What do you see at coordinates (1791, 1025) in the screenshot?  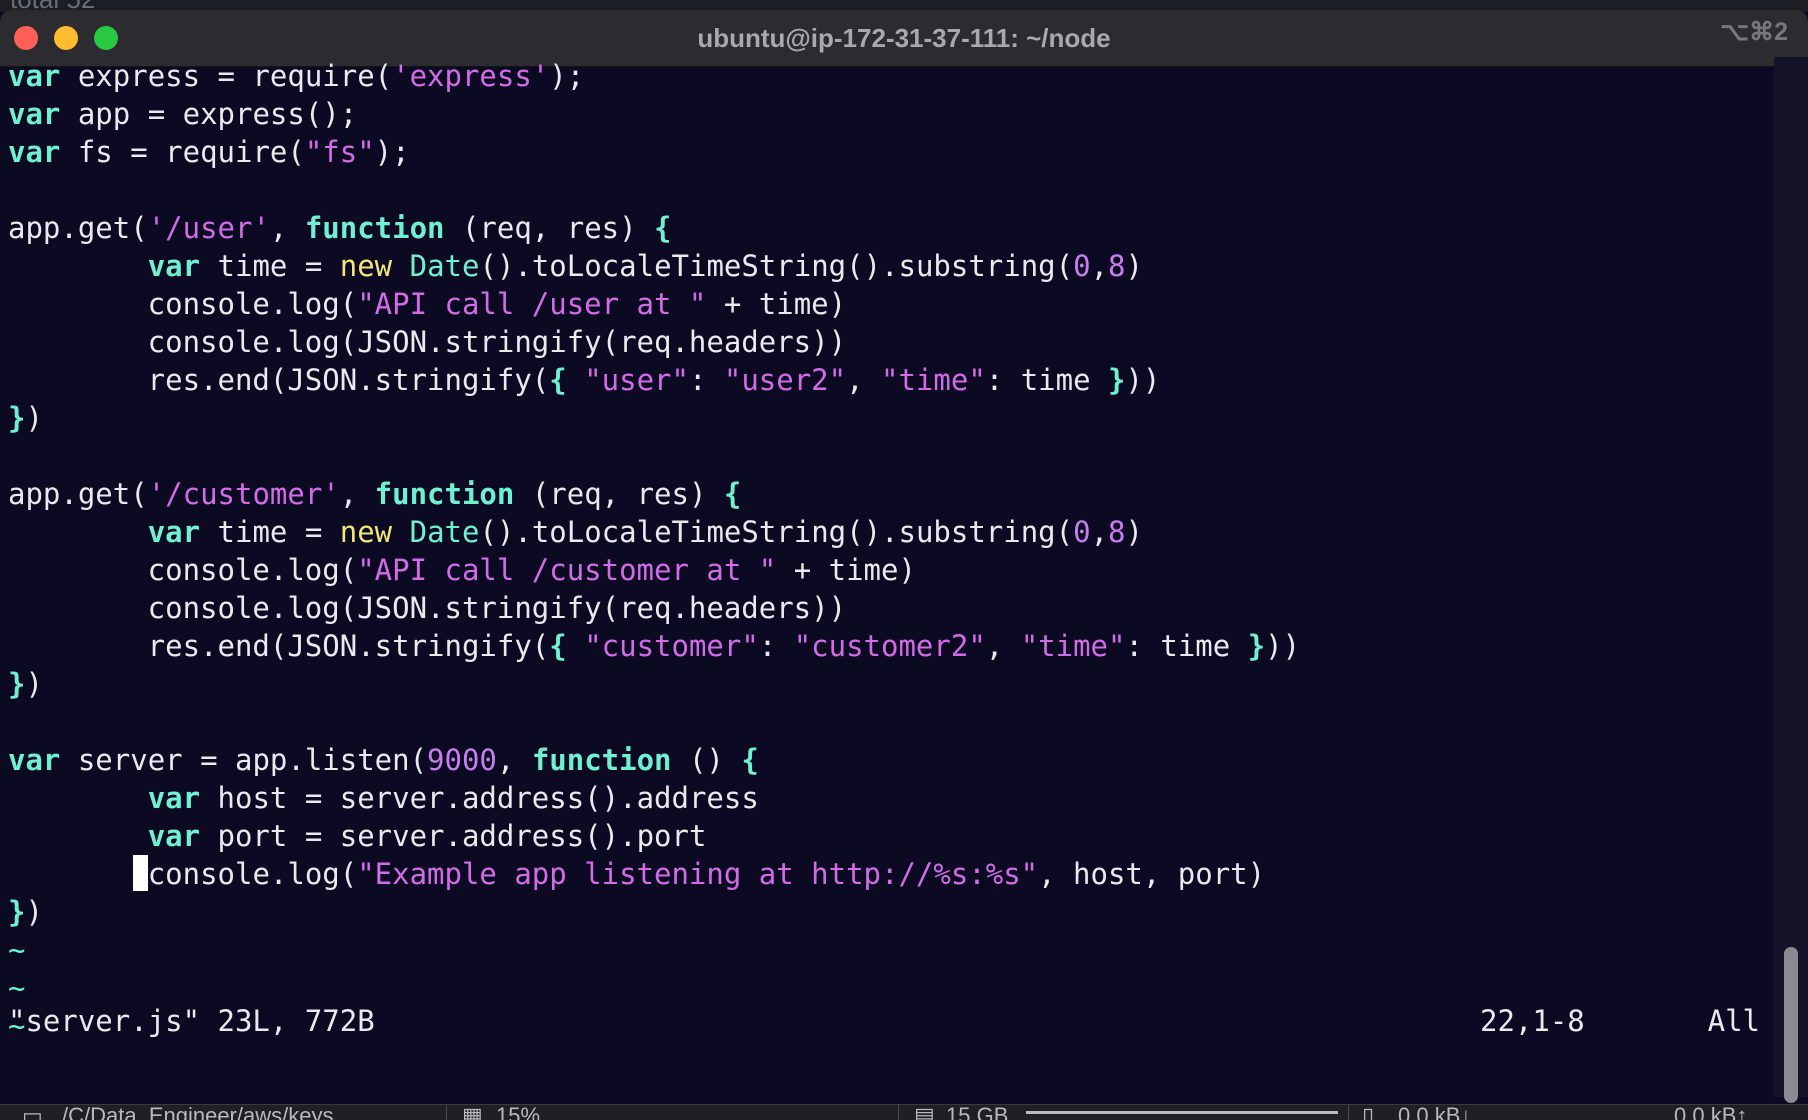 I see `scrollbar-thumb` at bounding box center [1791, 1025].